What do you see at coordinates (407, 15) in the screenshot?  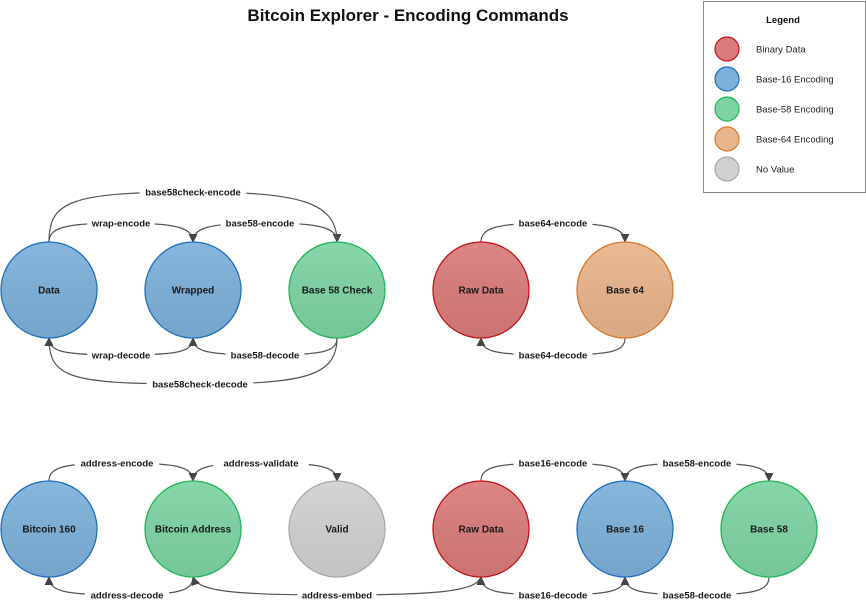 I see `page-title: Bitcoin Explorer - Encoding Commands` at bounding box center [407, 15].